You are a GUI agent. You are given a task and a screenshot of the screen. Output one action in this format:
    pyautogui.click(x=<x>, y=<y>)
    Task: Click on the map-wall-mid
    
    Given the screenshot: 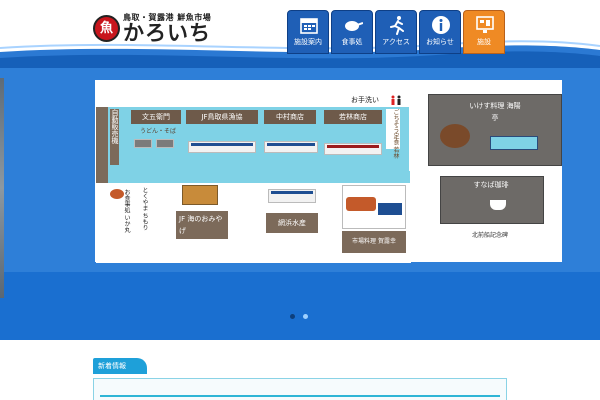 What is the action you would take?
    pyautogui.click(x=259, y=177)
    